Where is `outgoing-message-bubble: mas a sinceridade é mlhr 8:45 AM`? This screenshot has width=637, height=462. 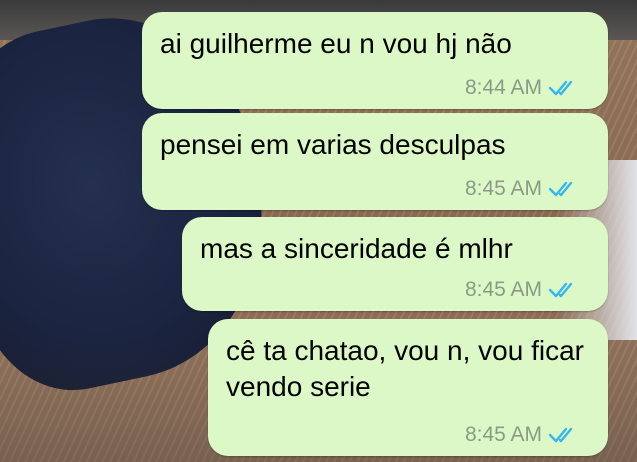 outgoing-message-bubble: mas a sinceridade é mlhr 8:45 AM is located at coordinates (395, 264).